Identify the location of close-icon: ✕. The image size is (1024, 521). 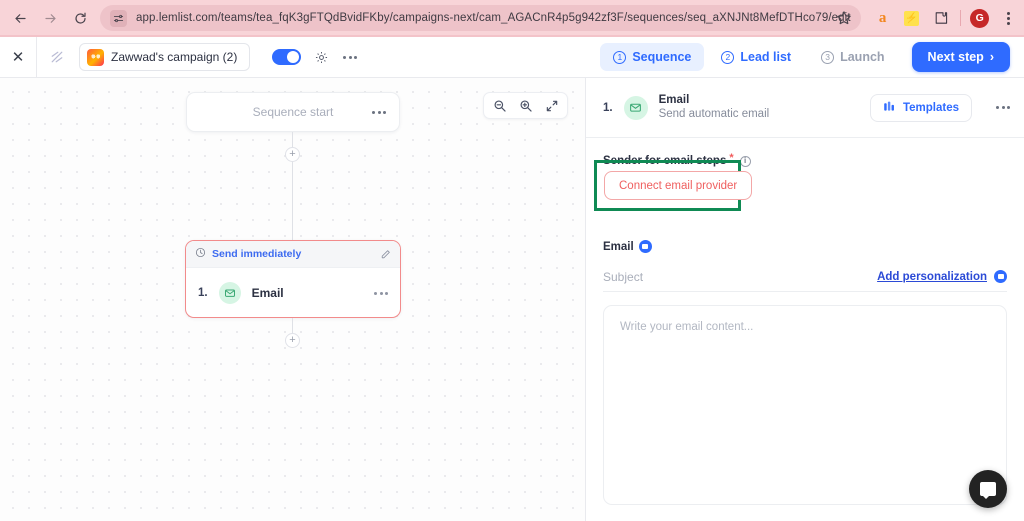
(18, 57).